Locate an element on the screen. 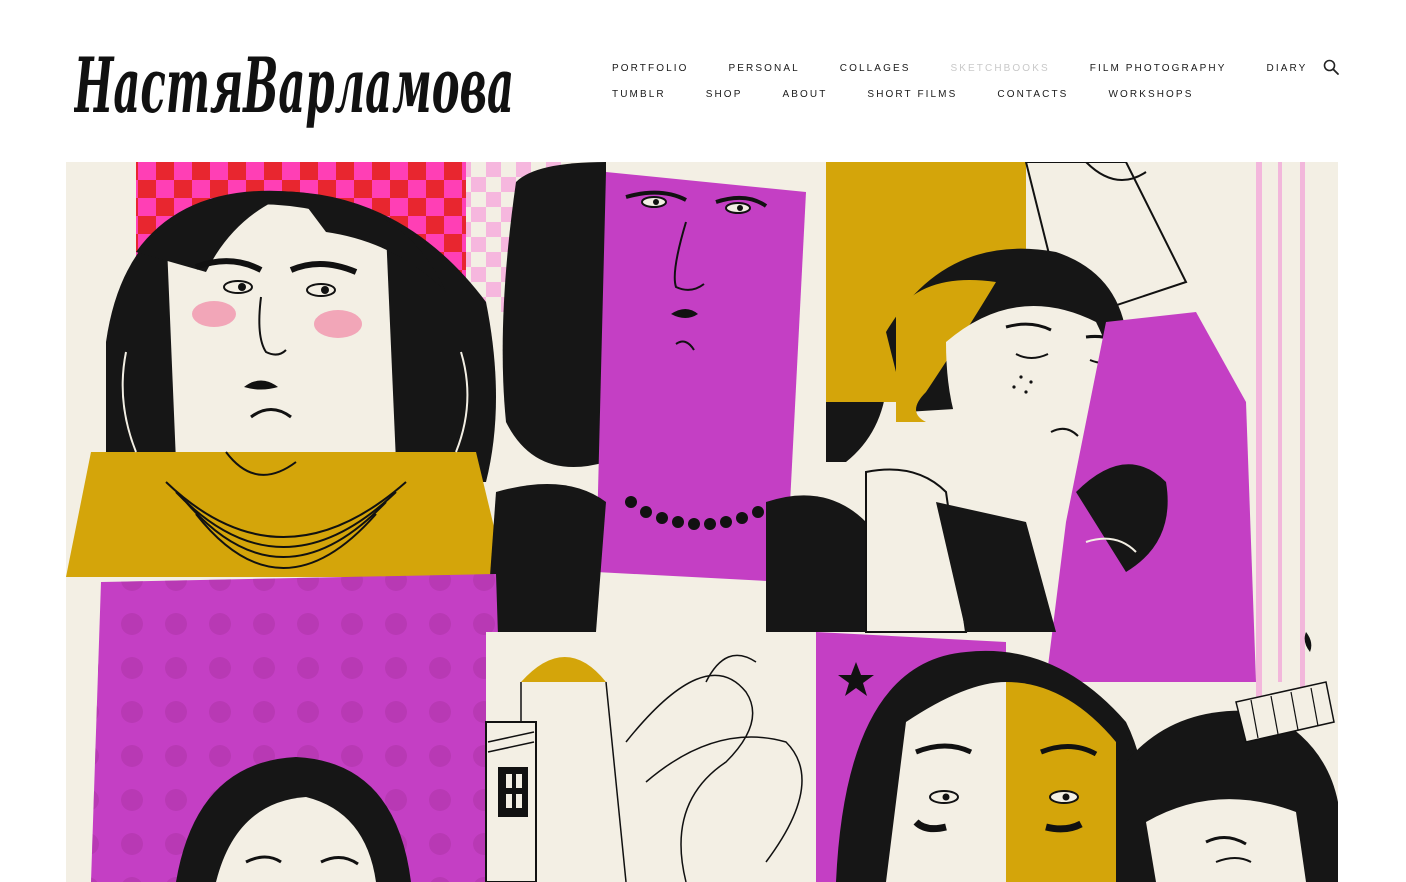  logo-text: НастяВарламова is located at coordinates (294, 85).